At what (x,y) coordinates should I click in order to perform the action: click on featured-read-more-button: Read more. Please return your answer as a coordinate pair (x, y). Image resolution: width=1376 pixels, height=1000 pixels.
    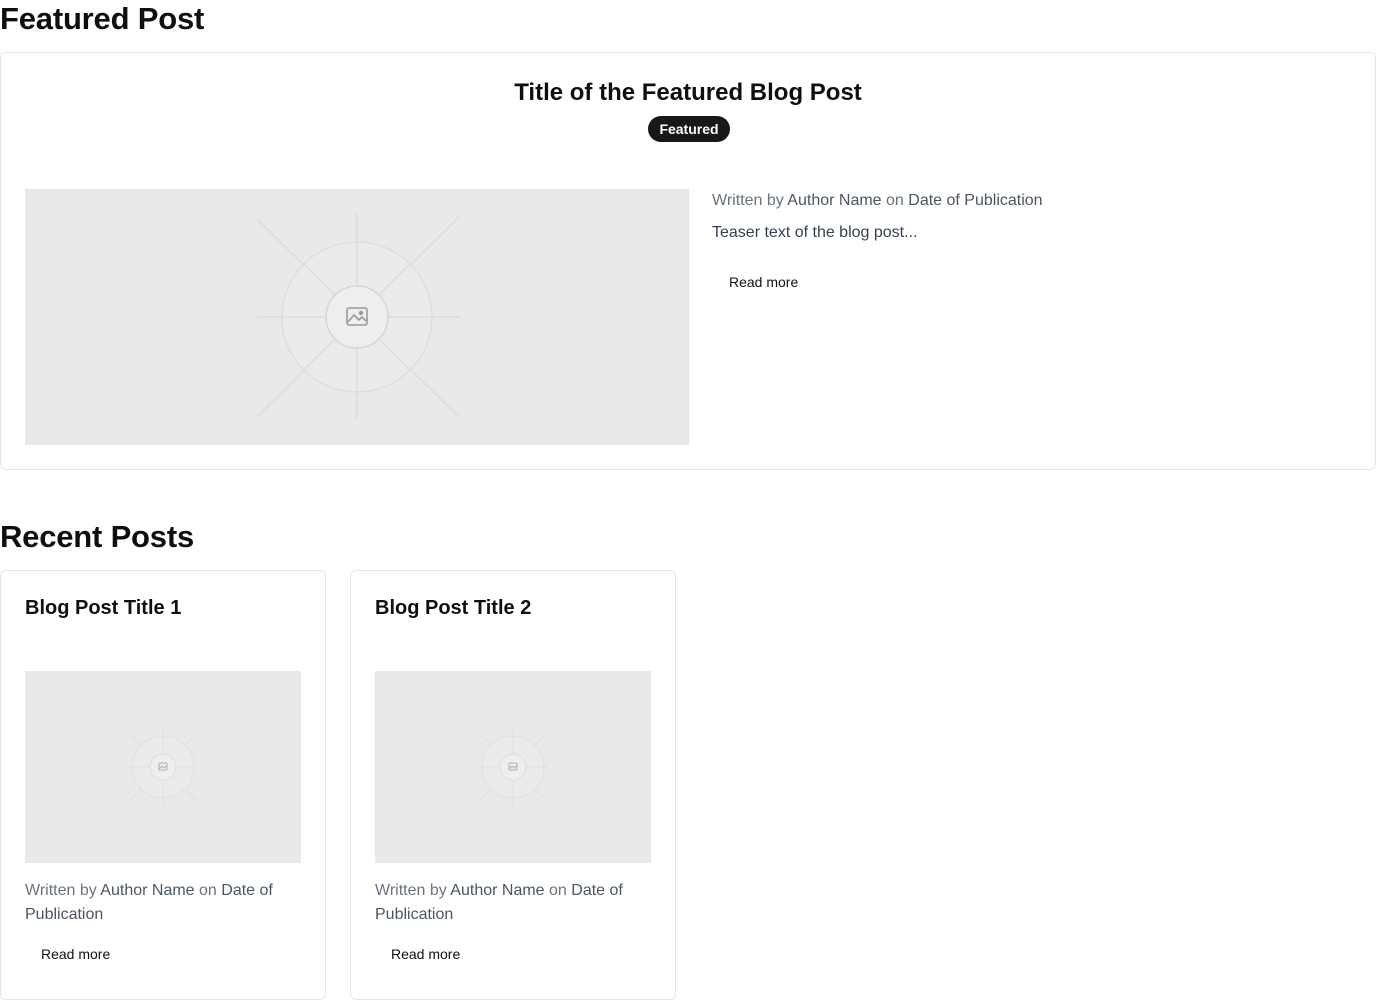
    Looking at the image, I should click on (763, 282).